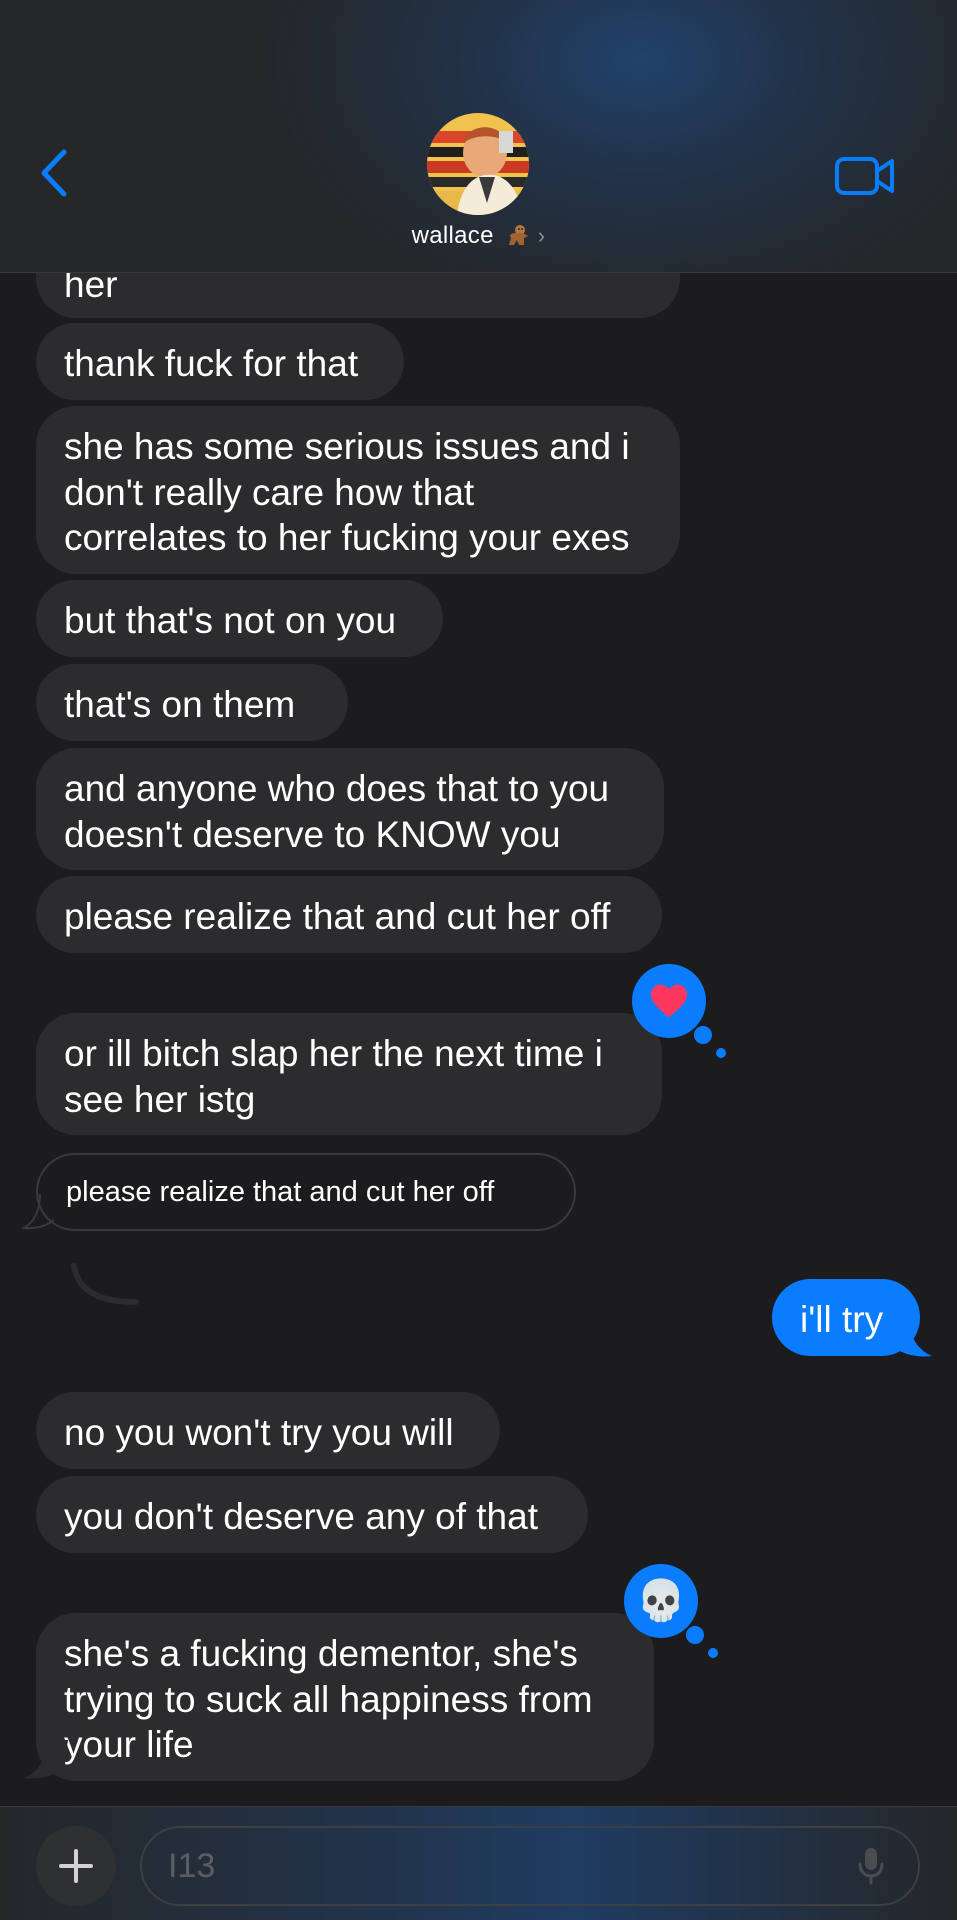 The height and width of the screenshot is (1920, 957). I want to click on avatar-image-icon, so click(478, 164).